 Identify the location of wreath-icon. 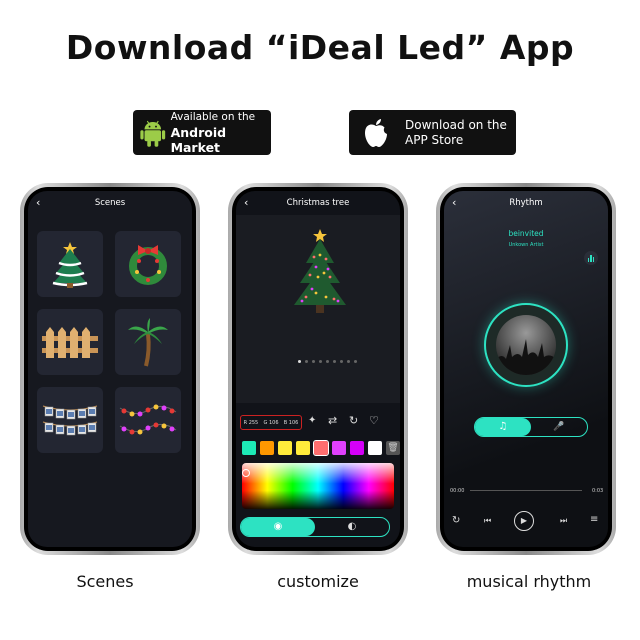
(148, 265).